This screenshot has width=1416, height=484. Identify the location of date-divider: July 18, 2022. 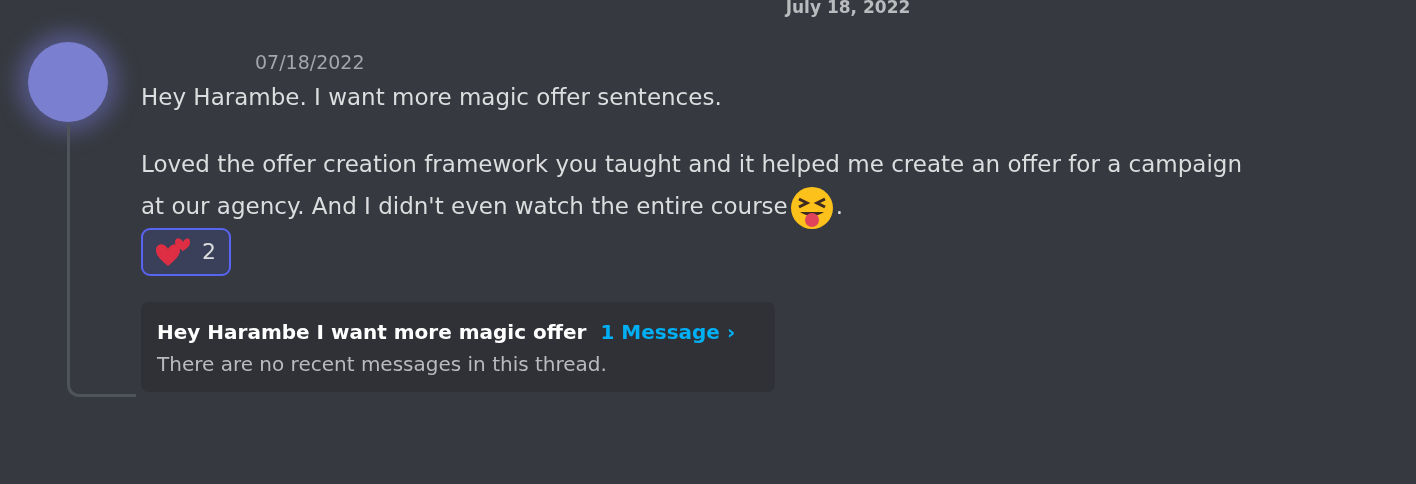
(848, 8).